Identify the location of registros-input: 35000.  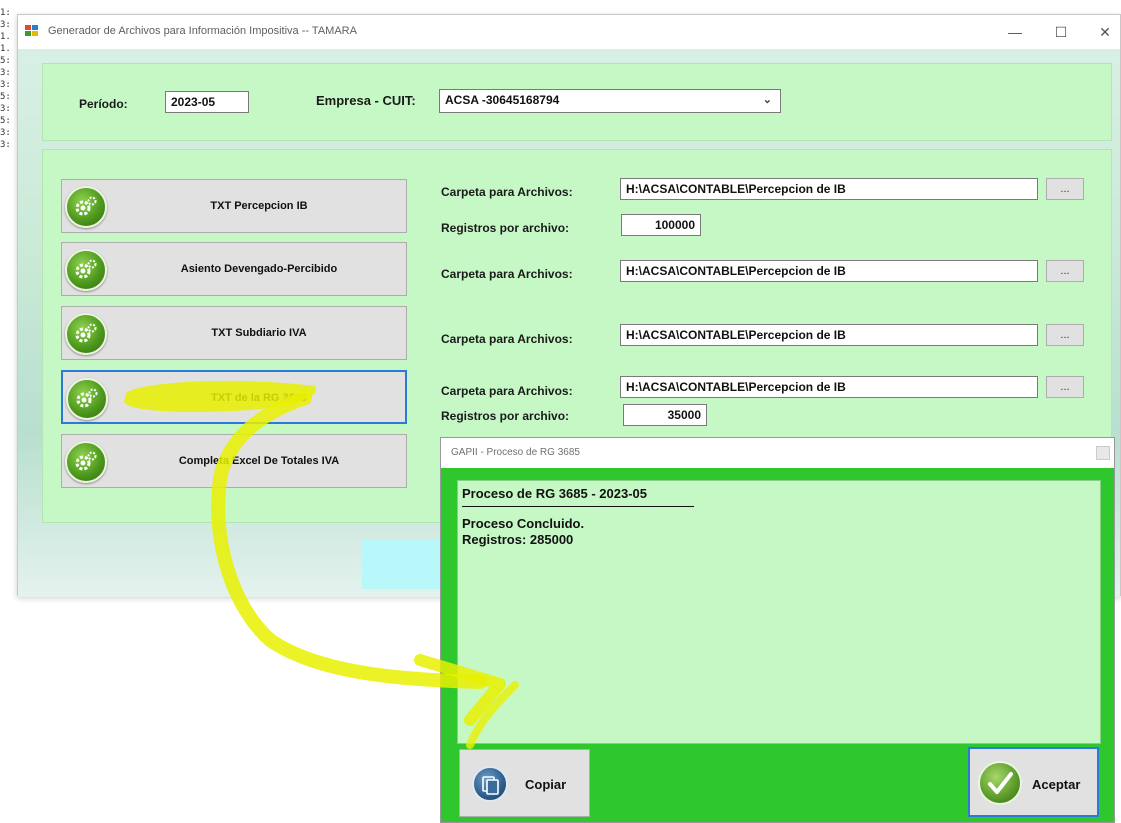
(665, 415).